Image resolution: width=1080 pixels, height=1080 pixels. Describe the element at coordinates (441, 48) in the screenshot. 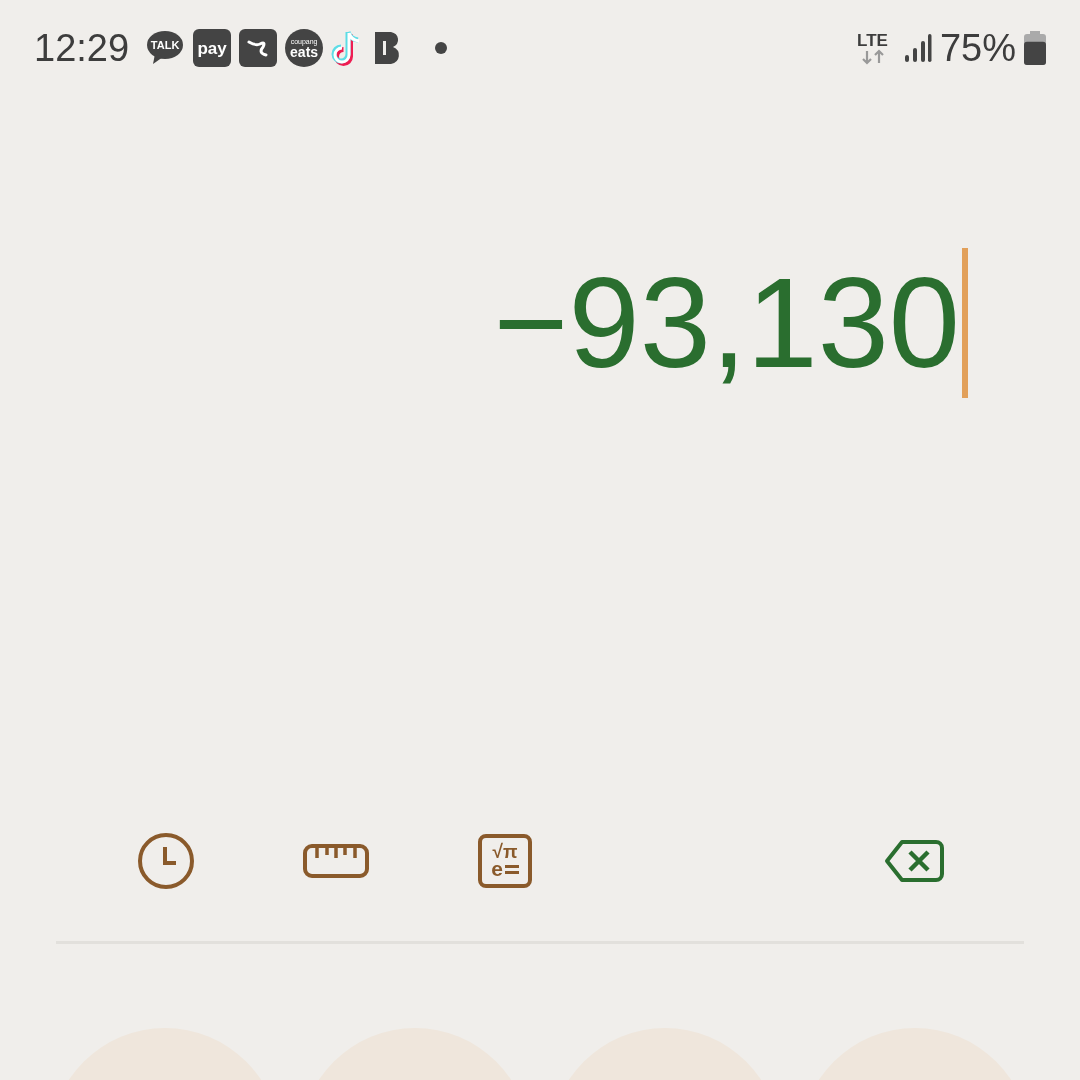

I see `dot-icon` at that location.